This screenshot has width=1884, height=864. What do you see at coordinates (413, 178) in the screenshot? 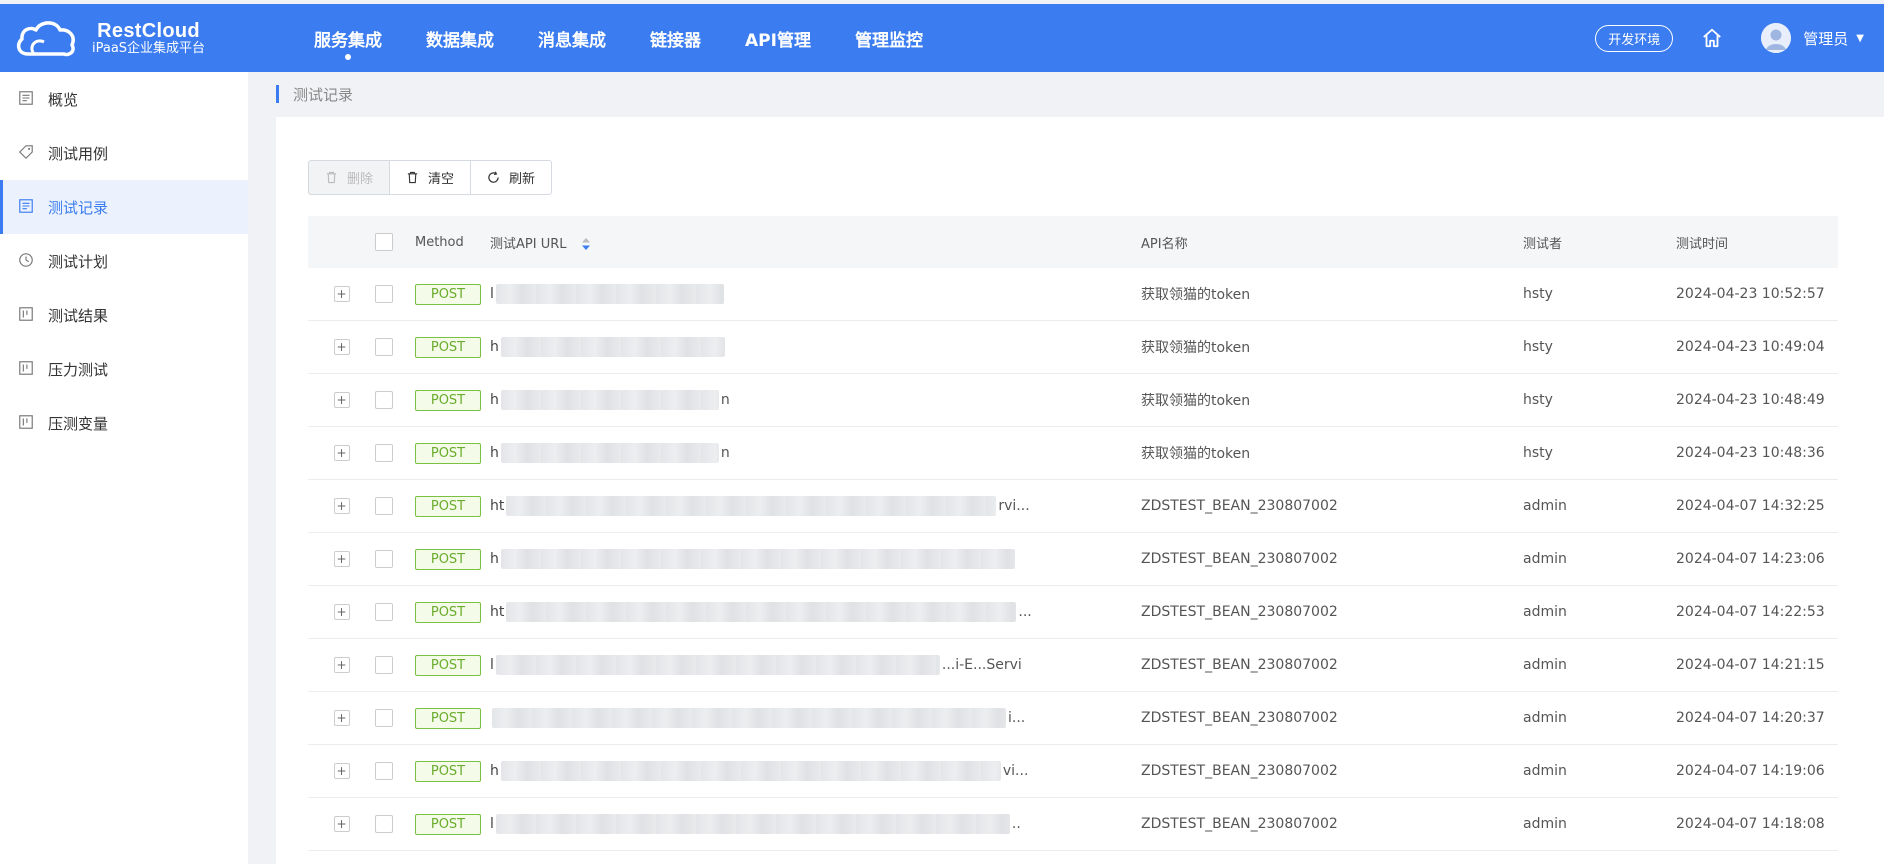
I see `trash-icon` at bounding box center [413, 178].